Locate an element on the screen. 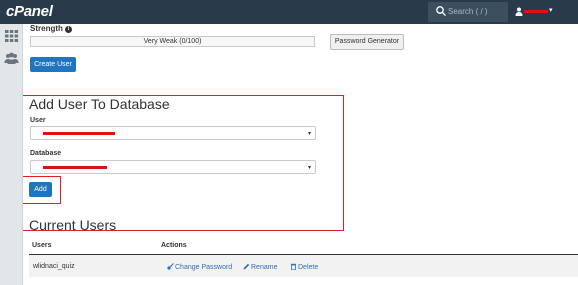  top-bar: cPanel Search ( / ) ▾ is located at coordinates (289, 12).